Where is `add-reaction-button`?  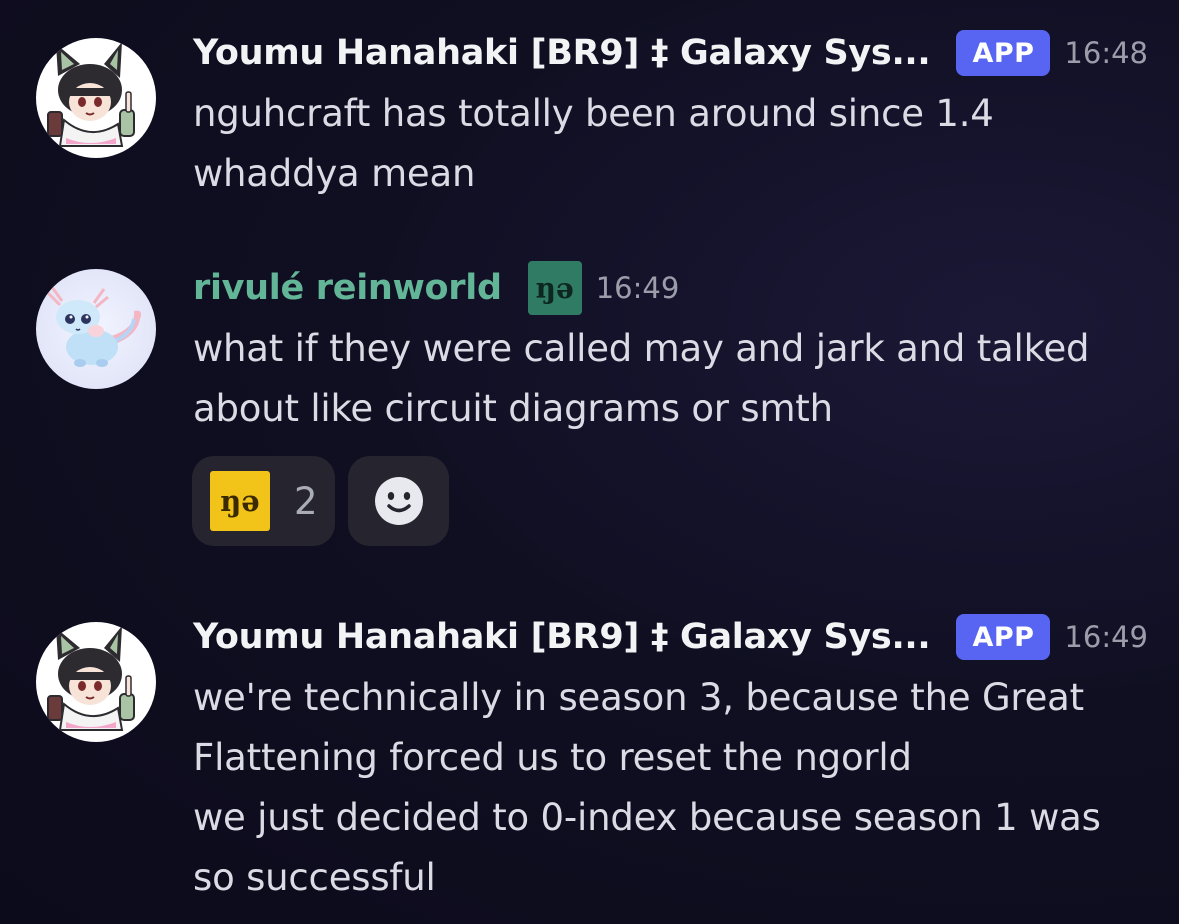 add-reaction-button is located at coordinates (398, 501).